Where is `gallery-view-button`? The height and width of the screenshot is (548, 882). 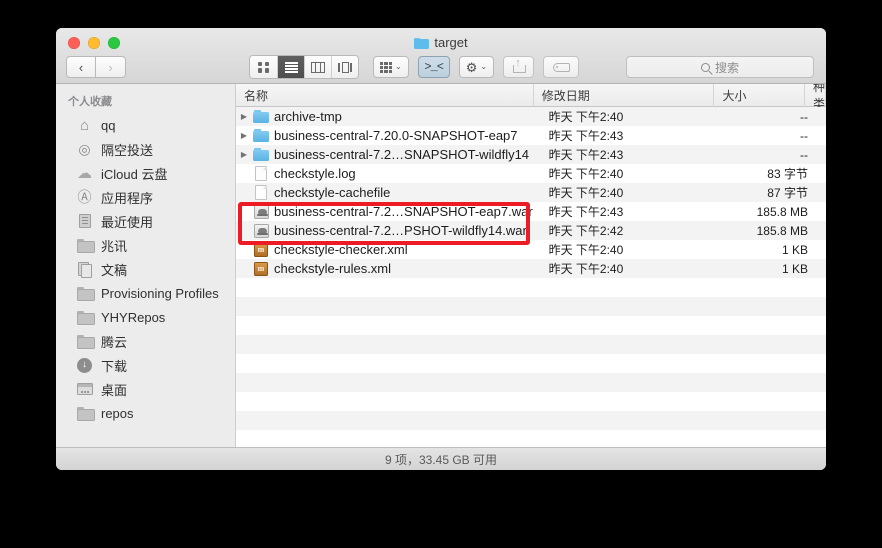
gallery-view-button is located at coordinates (344, 67).